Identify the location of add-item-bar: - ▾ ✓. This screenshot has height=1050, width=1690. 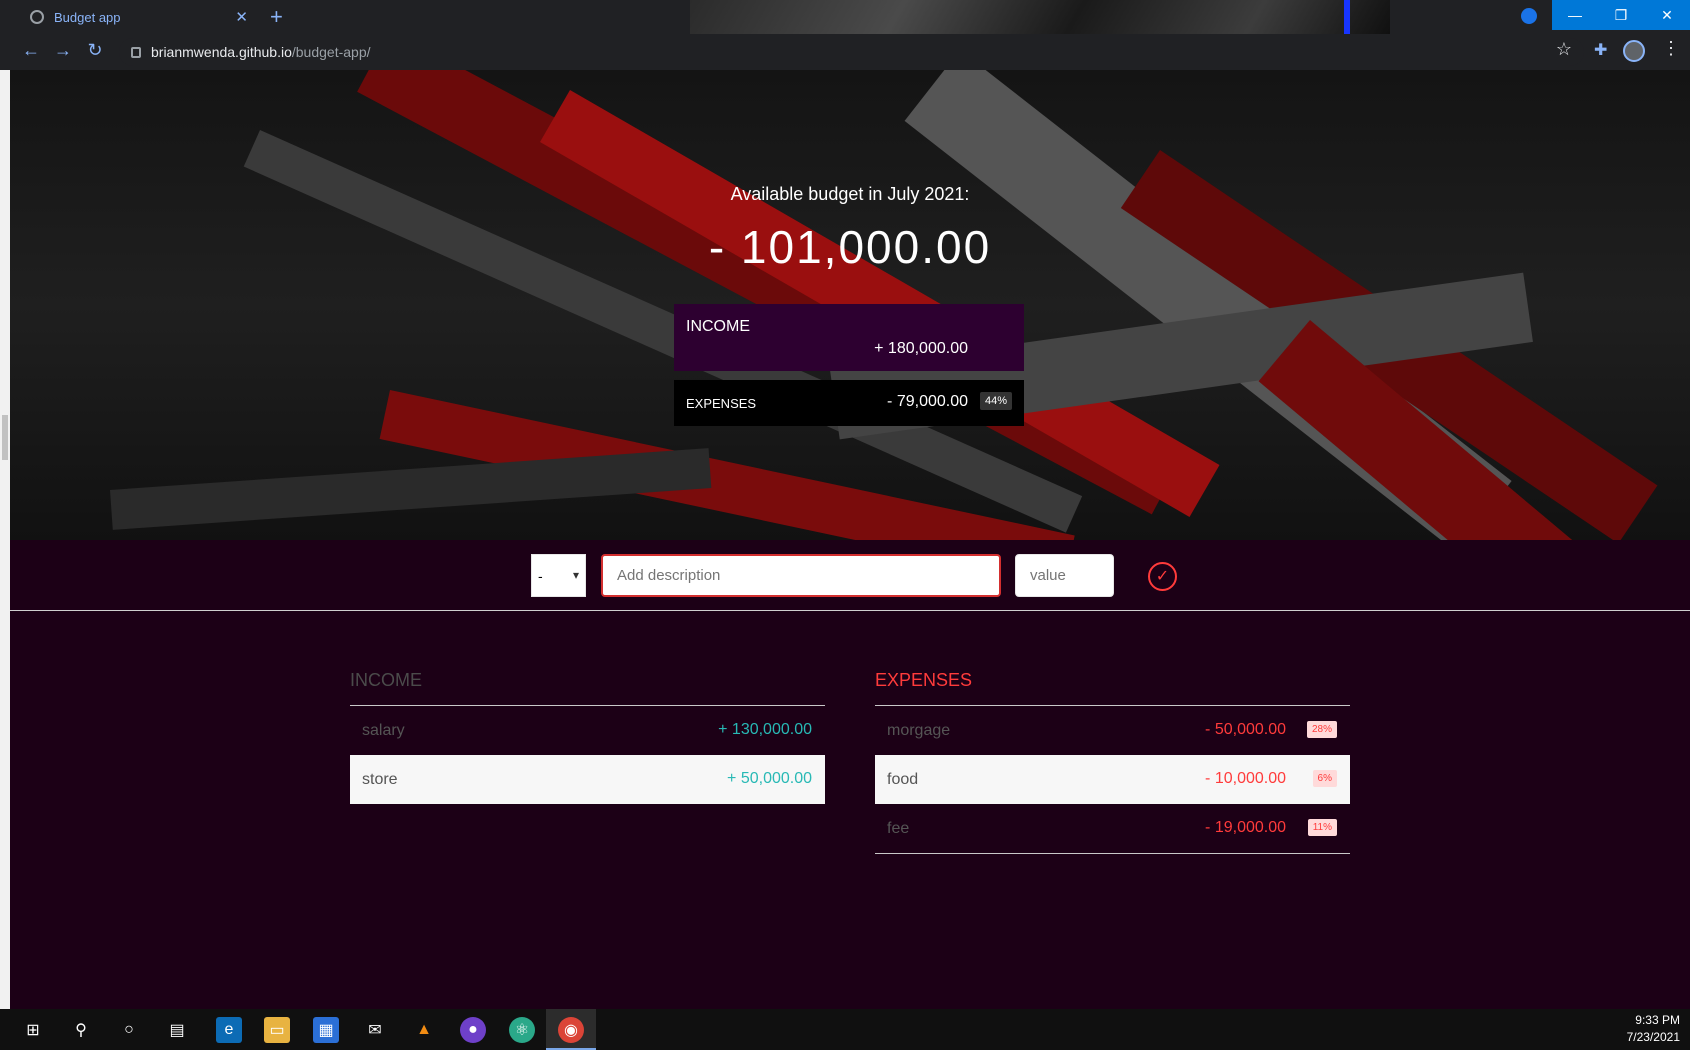
(850, 575).